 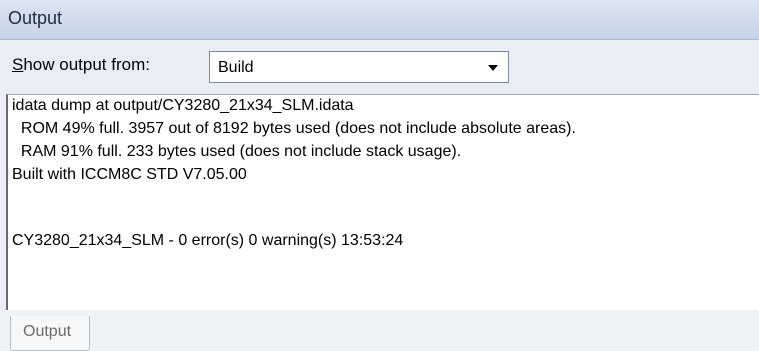 I want to click on show-label-mnemonic: S, so click(x=18, y=64).